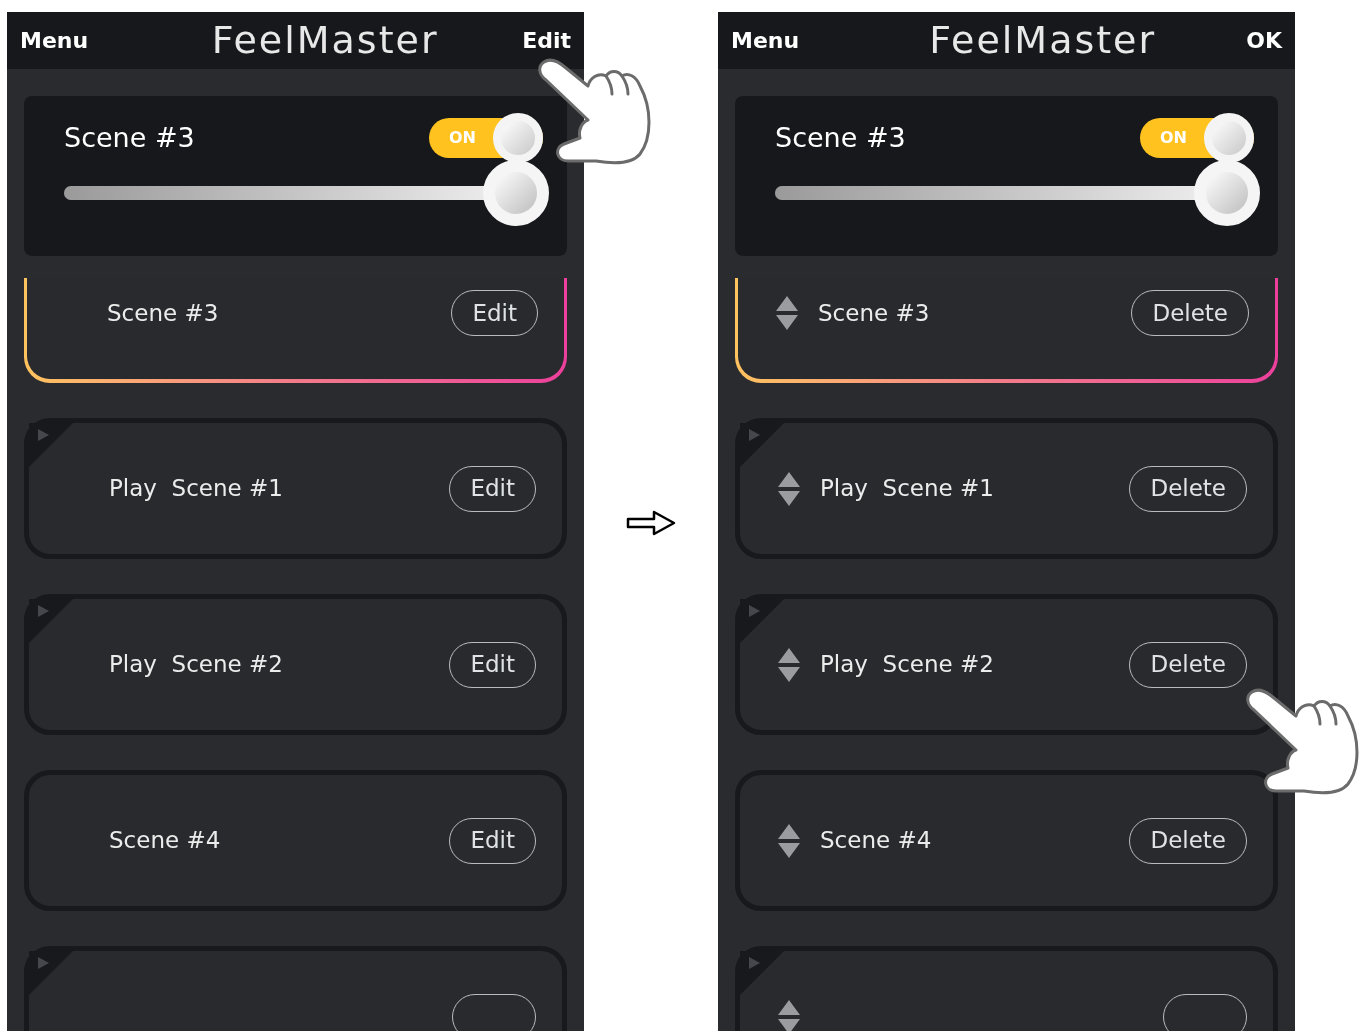 The image size is (1367, 1031). I want to click on header-action-button: Edit, so click(546, 40).